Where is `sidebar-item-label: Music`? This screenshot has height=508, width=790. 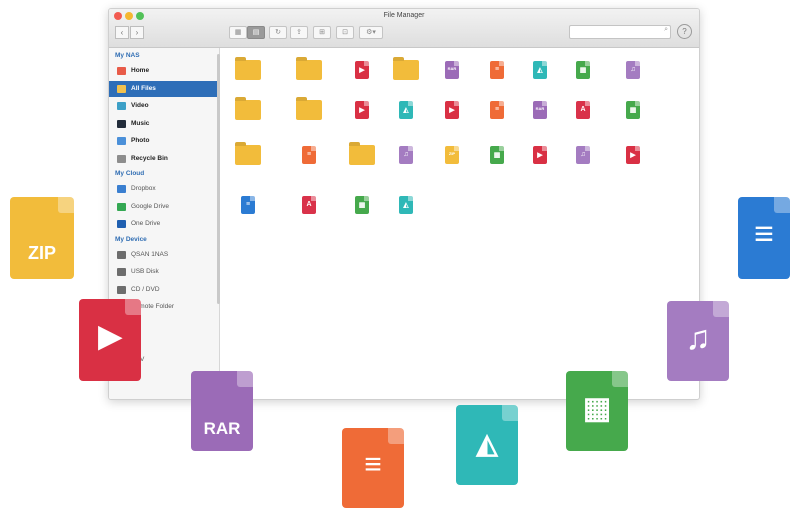
sidebar-item-label: Music is located at coordinates (140, 123).